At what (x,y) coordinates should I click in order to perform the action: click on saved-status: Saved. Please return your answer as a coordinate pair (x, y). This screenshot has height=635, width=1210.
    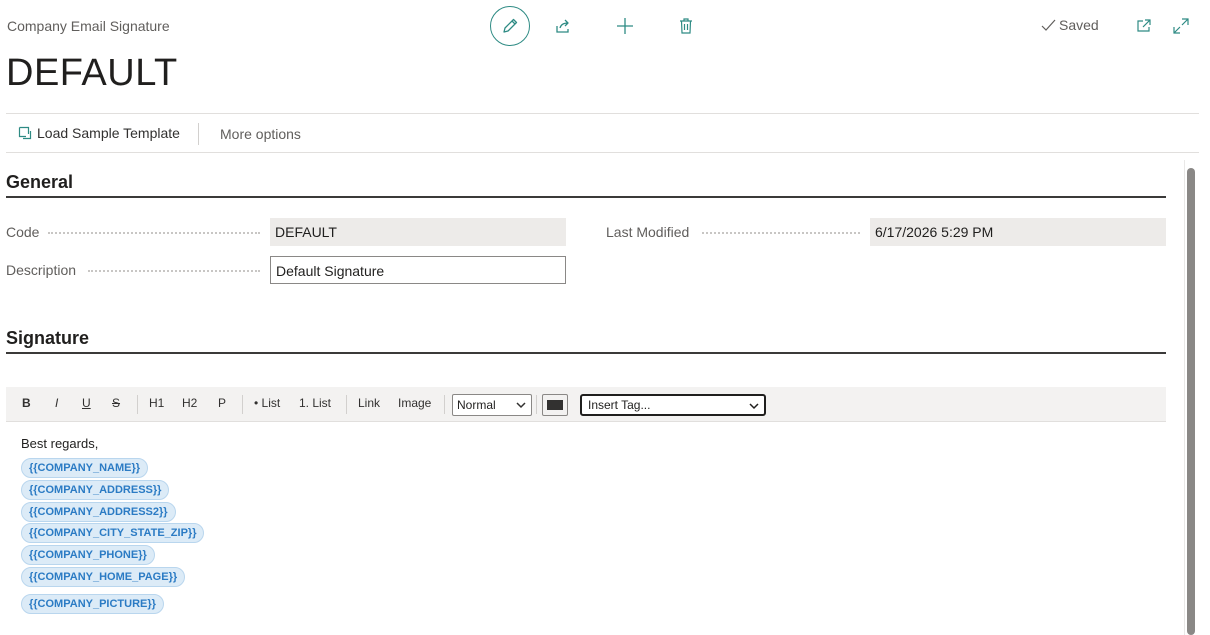
    Looking at the image, I should click on (1070, 25).